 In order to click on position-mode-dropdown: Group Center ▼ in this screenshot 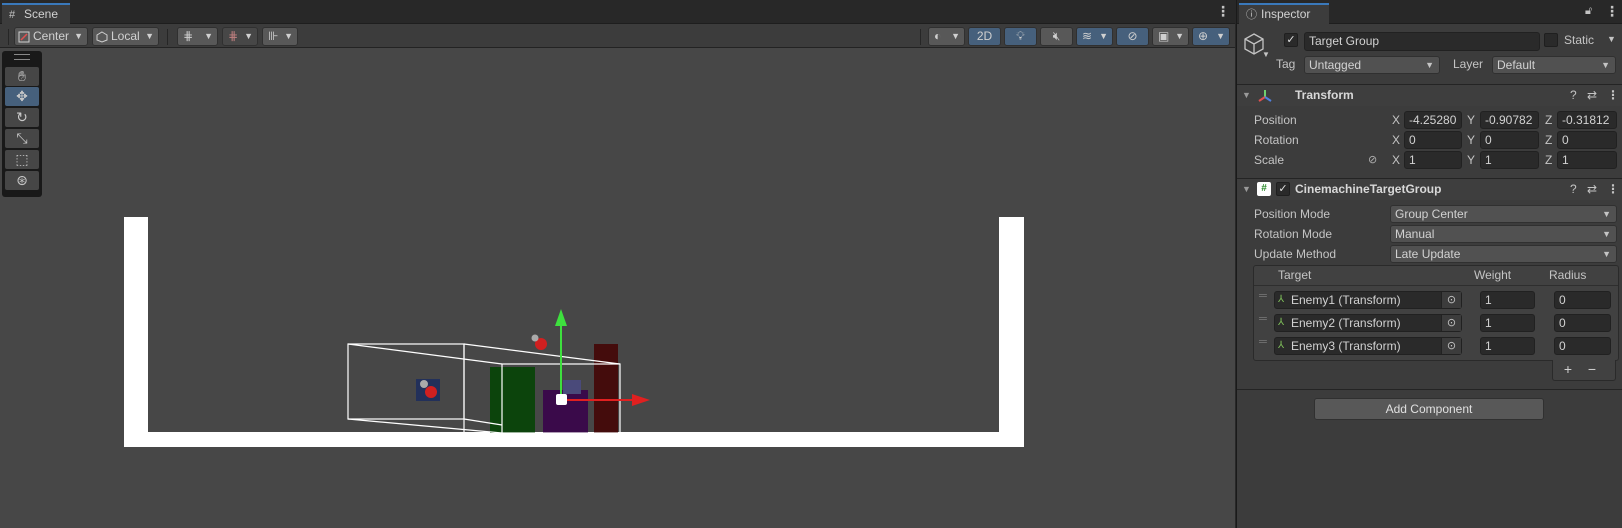, I will do `click(1503, 214)`.